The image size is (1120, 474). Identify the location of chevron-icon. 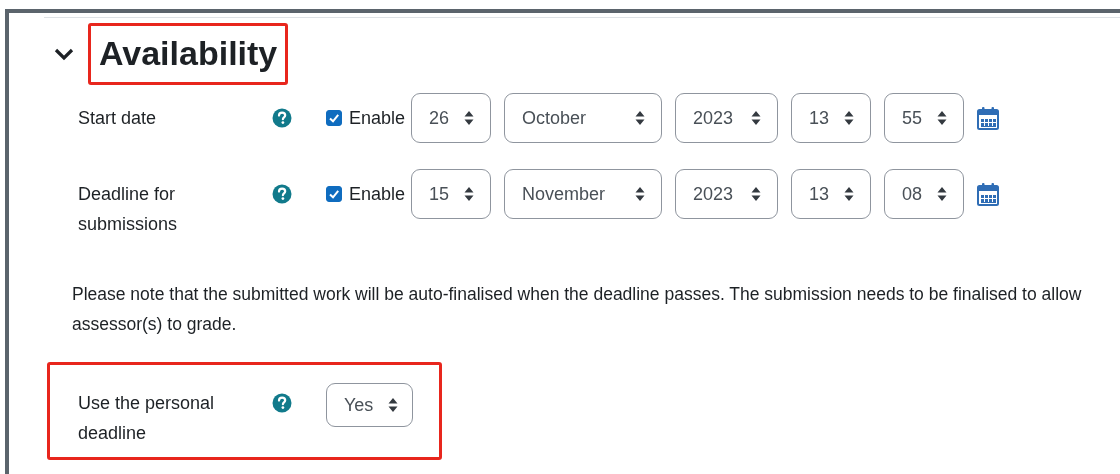
(64, 54).